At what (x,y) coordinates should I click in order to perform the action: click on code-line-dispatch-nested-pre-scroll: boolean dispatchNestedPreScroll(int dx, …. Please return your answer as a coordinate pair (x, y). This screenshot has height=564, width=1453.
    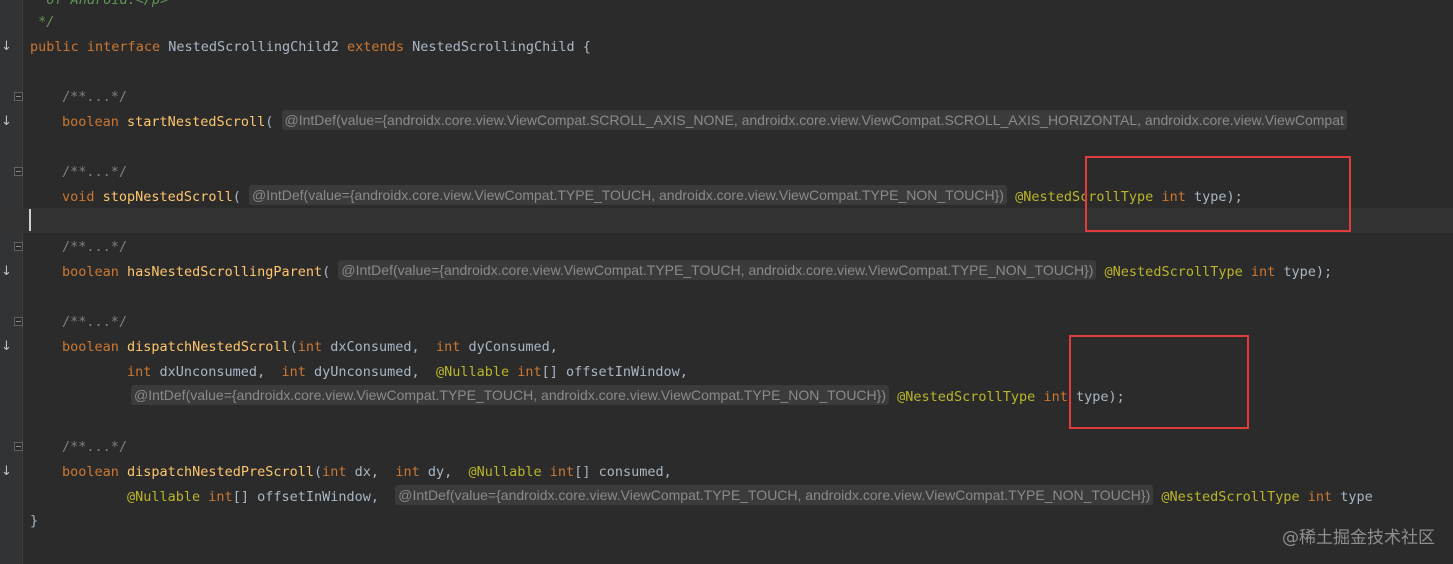
    Looking at the image, I should click on (726, 472).